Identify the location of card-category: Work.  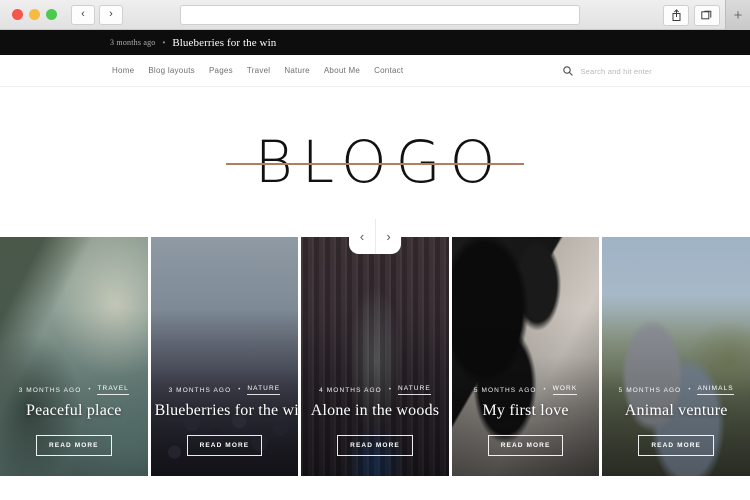
(565, 390).